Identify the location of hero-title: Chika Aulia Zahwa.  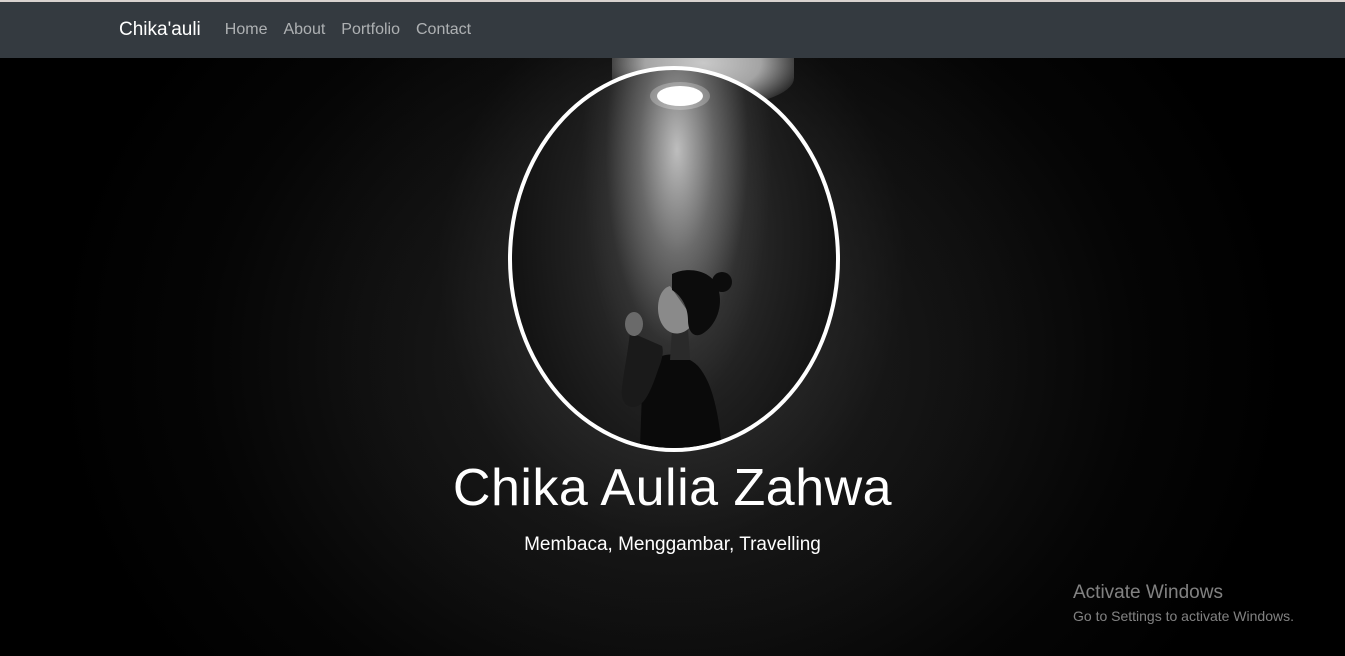
(672, 488).